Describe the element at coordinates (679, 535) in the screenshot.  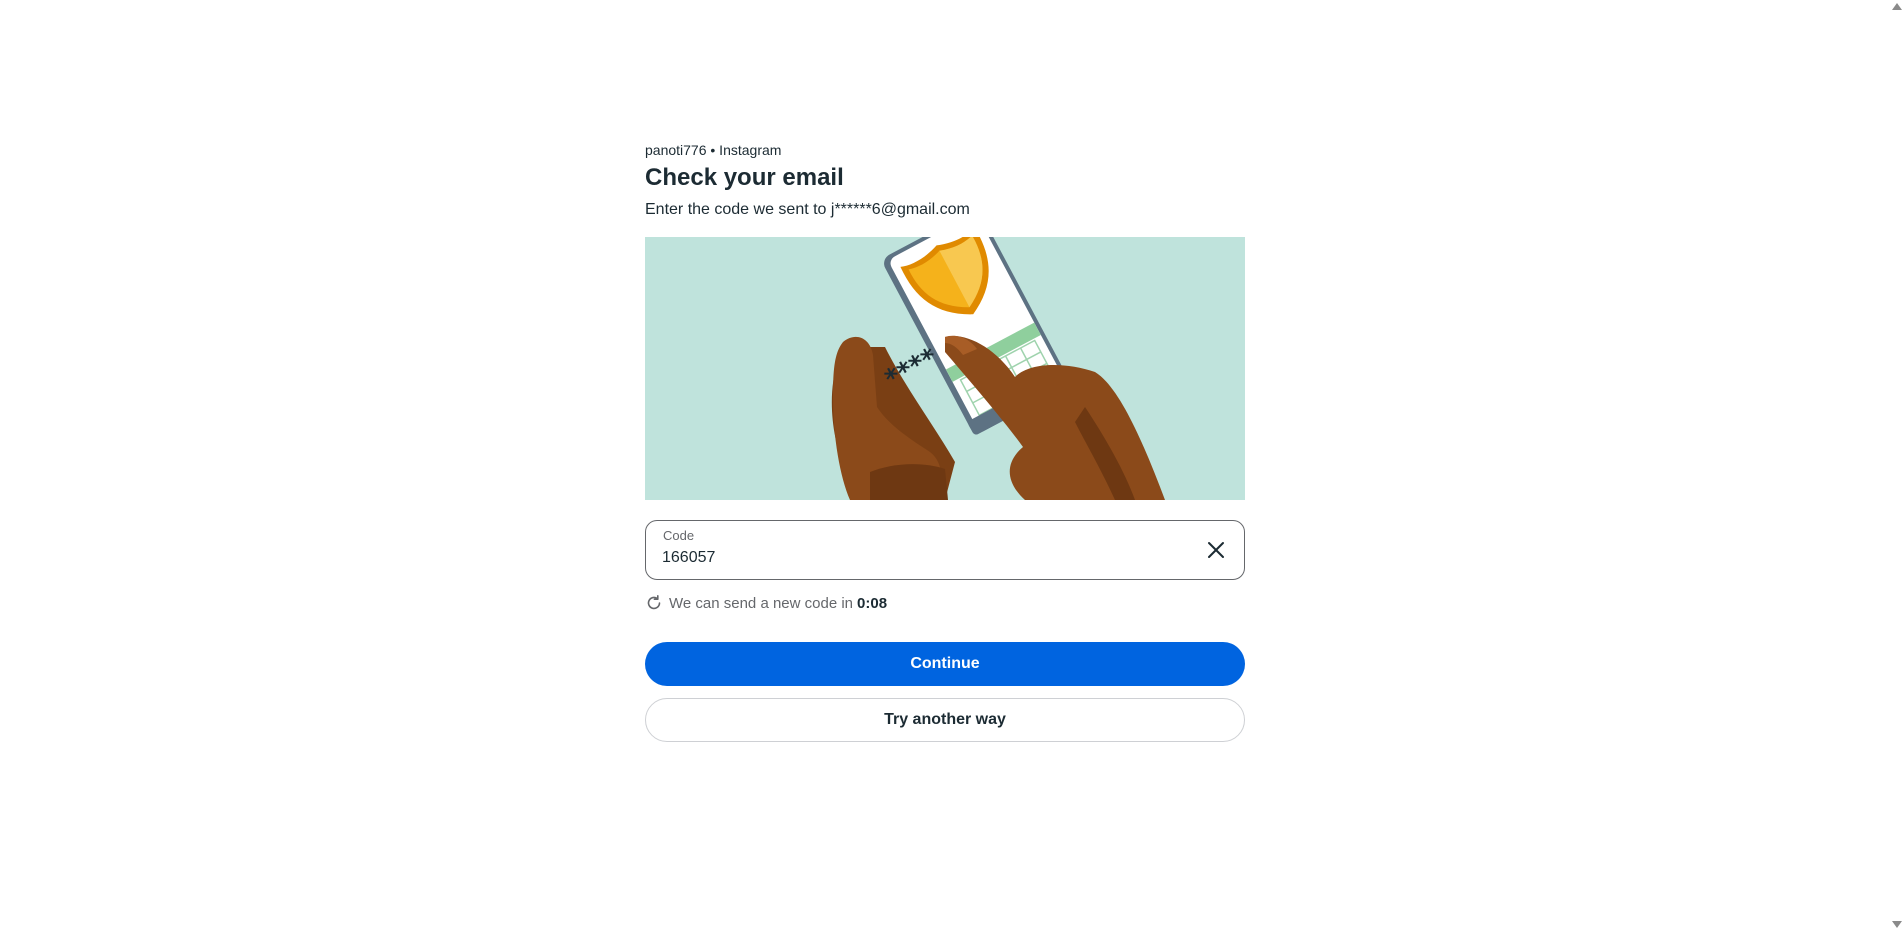
I see `code-field-label: Code` at that location.